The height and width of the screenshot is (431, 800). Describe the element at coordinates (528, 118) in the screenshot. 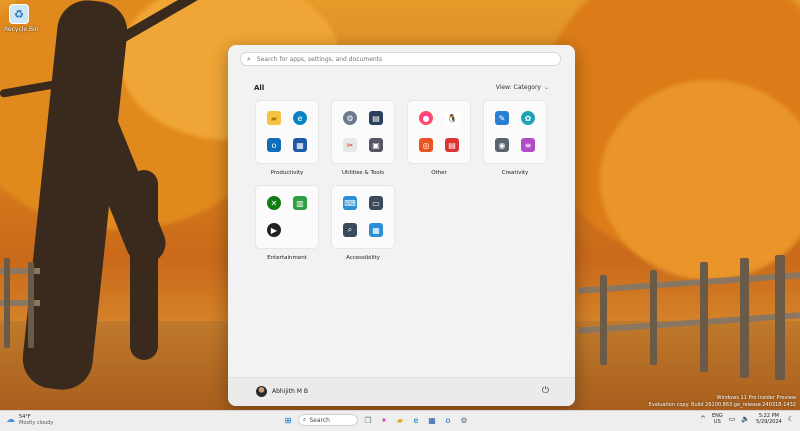

I see `photos-icon: ✿` at that location.